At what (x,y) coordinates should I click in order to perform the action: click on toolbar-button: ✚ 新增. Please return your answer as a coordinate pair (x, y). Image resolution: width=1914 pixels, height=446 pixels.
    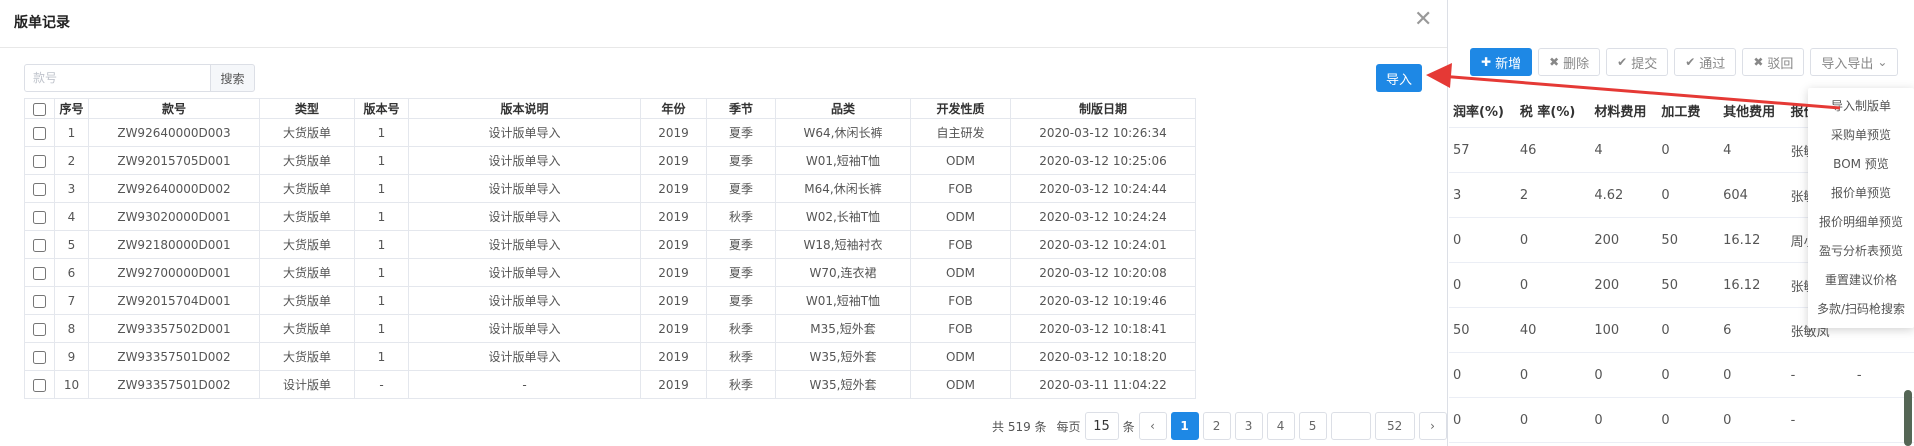
    Looking at the image, I should click on (1501, 62).